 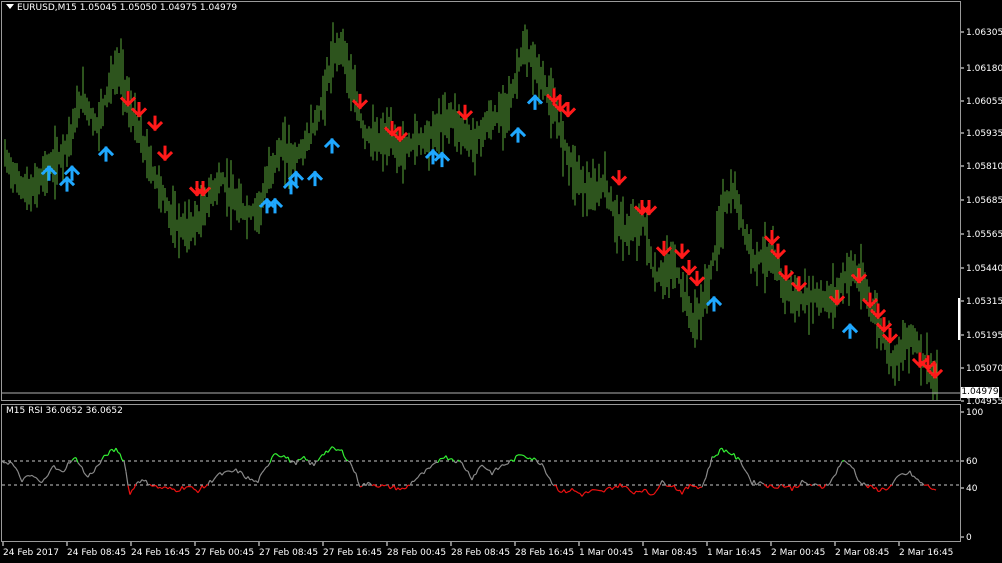 I want to click on scroll-handle, so click(x=959, y=319).